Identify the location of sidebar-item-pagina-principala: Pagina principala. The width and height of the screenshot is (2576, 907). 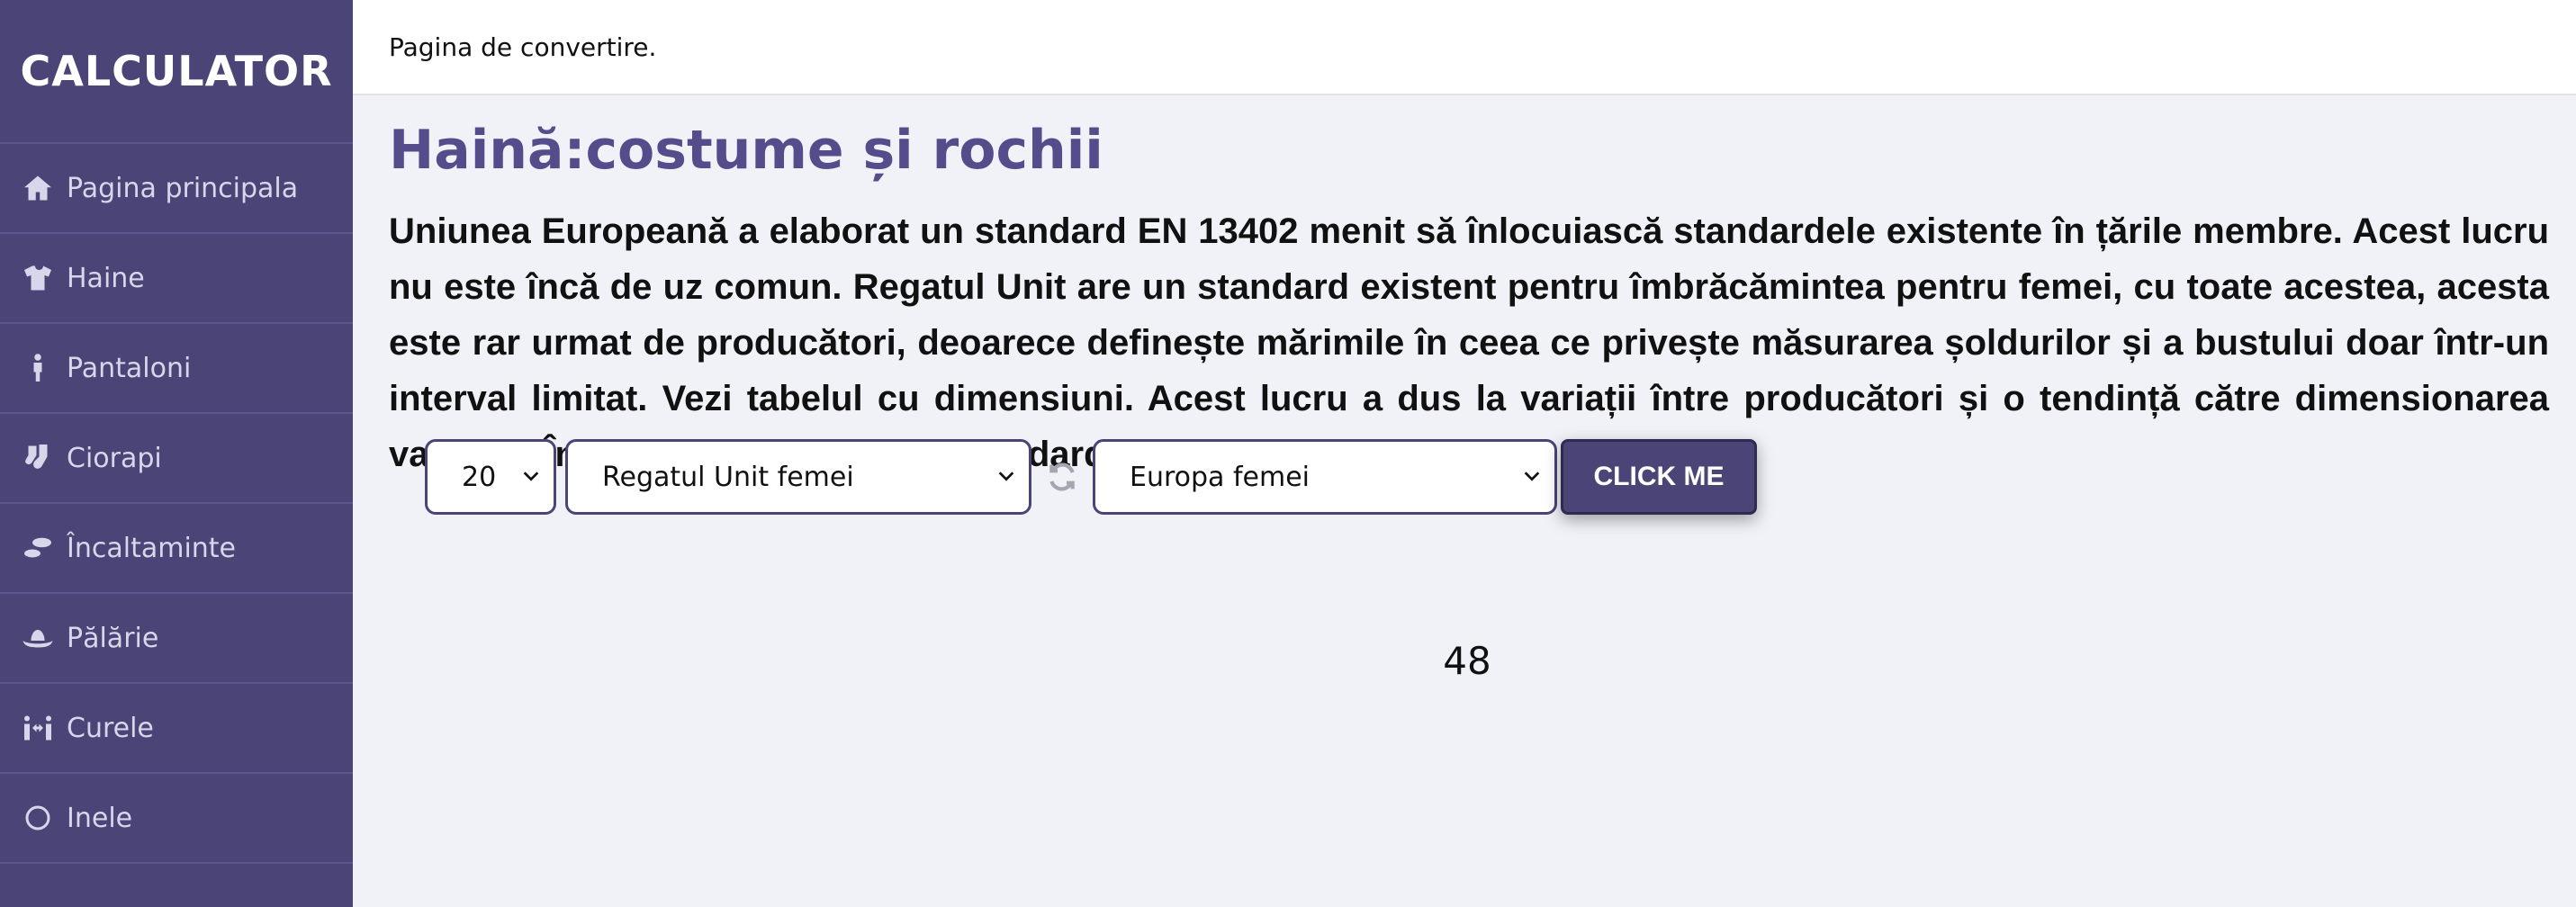
(176, 189).